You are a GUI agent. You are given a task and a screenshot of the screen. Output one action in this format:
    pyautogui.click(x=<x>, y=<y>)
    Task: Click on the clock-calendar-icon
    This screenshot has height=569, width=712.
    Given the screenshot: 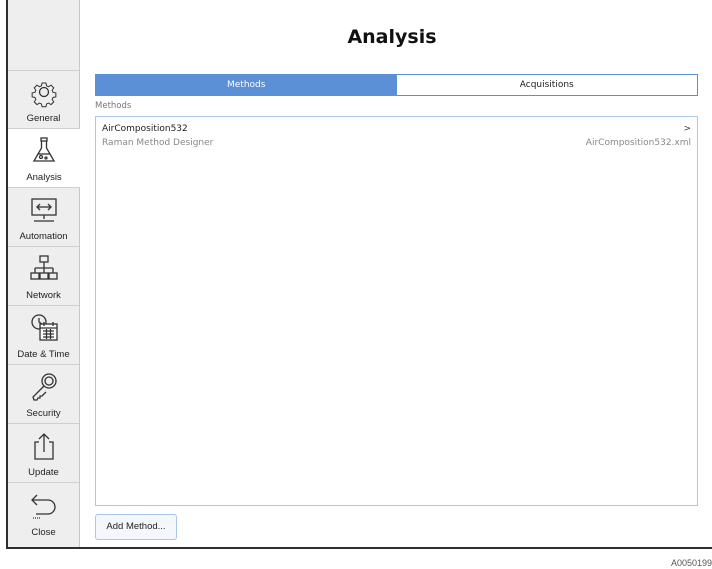 What is the action you would take?
    pyautogui.click(x=44, y=327)
    